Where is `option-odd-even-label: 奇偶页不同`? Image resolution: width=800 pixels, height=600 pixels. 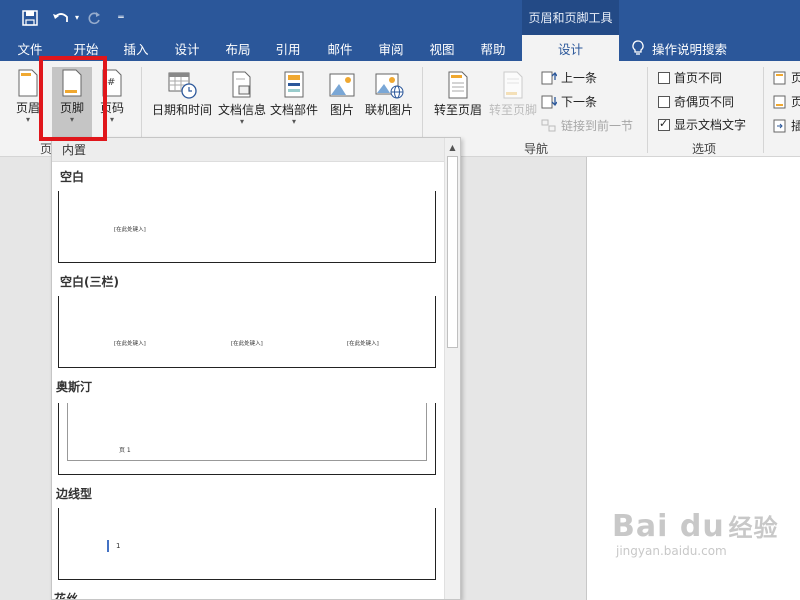 option-odd-even-label: 奇偶页不同 is located at coordinates (704, 102).